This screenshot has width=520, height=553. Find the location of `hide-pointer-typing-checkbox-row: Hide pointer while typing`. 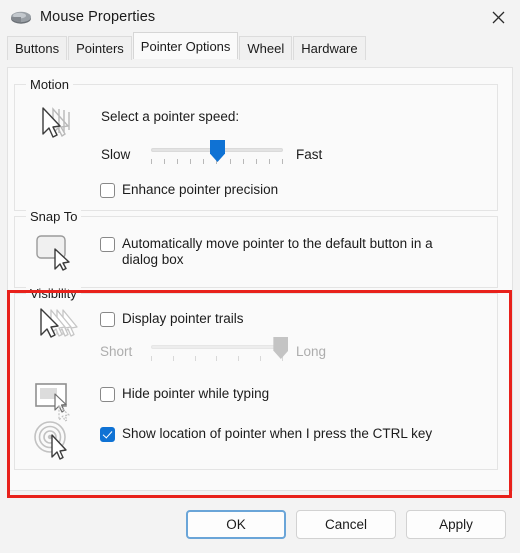

hide-pointer-typing-checkbox-row: Hide pointer while typing is located at coordinates (184, 394).